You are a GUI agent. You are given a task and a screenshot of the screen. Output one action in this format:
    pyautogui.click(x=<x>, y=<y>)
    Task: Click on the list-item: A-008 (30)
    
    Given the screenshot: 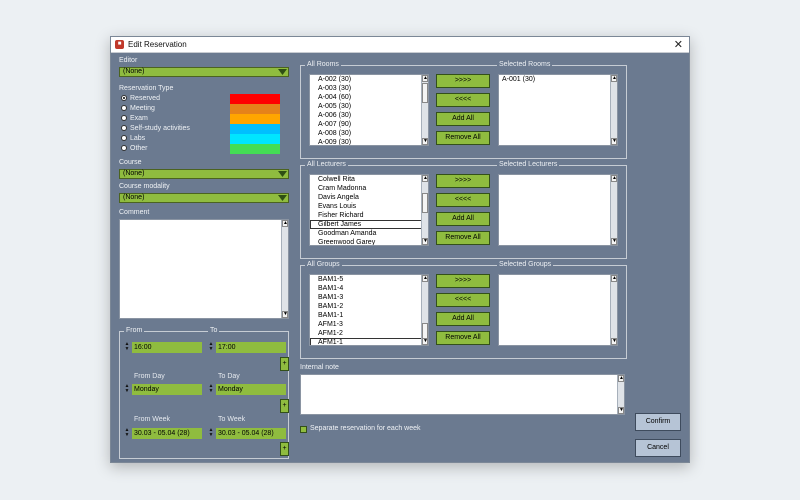 What is the action you would take?
    pyautogui.click(x=366, y=133)
    